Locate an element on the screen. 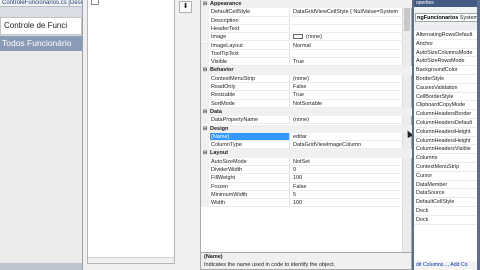 This screenshot has width=480, height=270. property-item: Anchor is located at coordinates (447, 44).